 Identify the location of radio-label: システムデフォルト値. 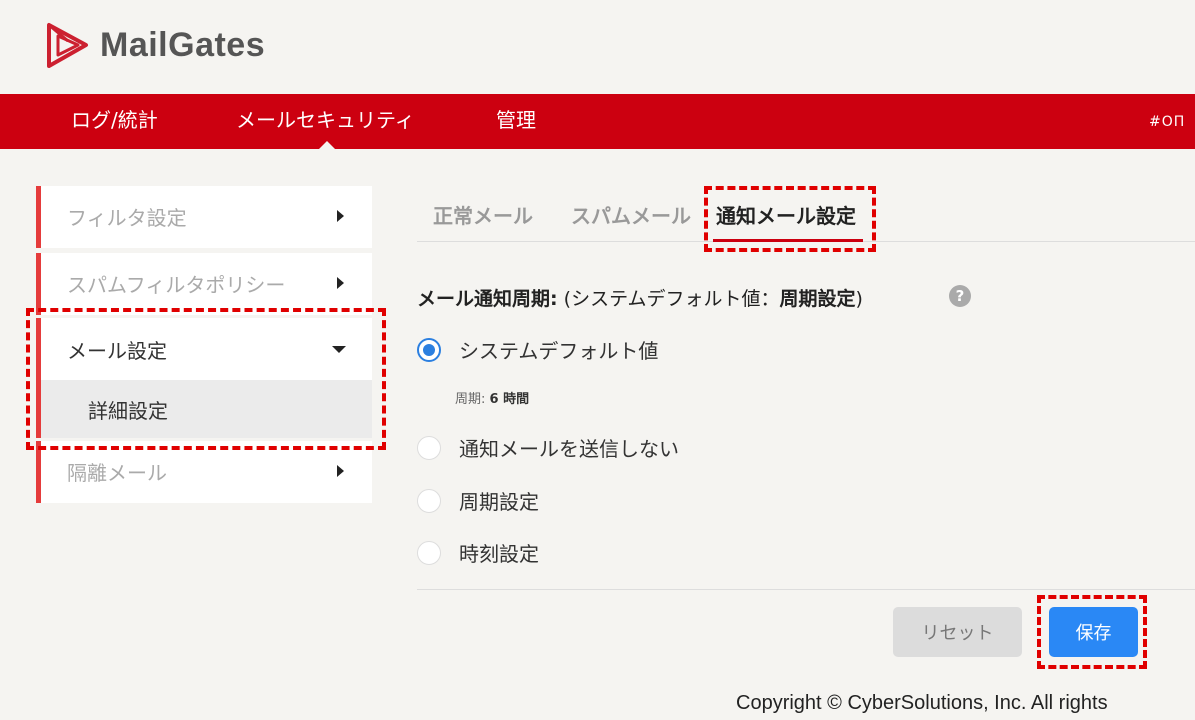
(559, 351).